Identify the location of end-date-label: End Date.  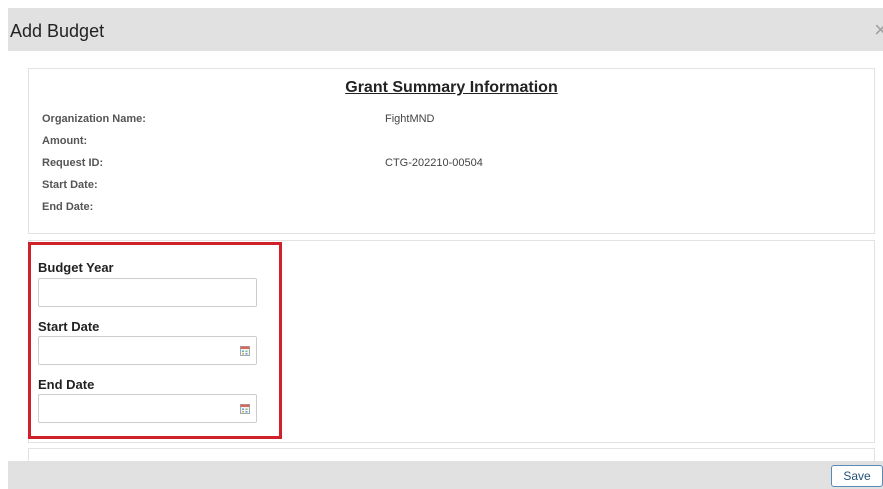
(66, 384).